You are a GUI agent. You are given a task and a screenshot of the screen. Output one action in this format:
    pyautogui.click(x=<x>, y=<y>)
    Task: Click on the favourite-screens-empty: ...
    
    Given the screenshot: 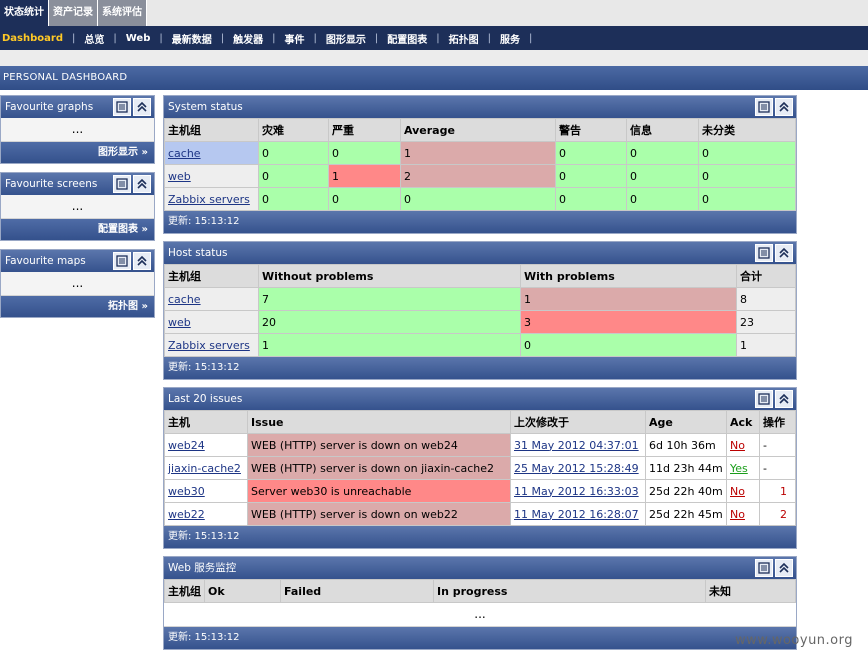 What is the action you would take?
    pyautogui.click(x=77, y=207)
    